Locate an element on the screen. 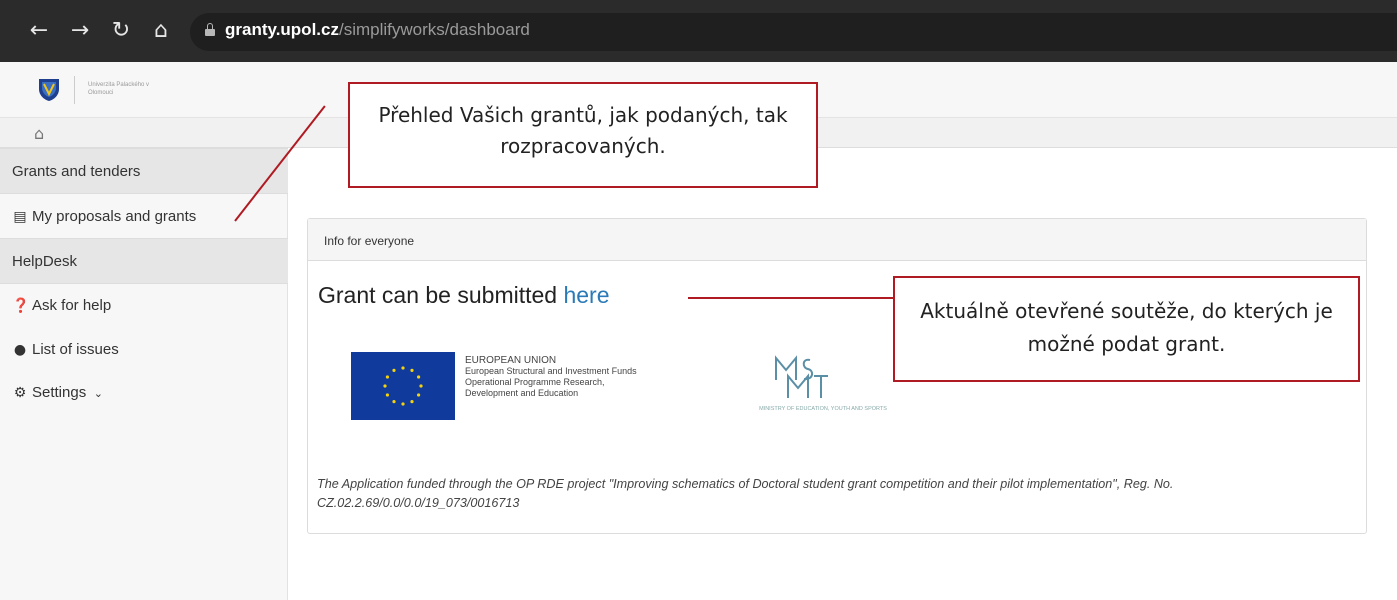 This screenshot has width=1397, height=600. sidebar-item-label: List of issues is located at coordinates (75, 349).